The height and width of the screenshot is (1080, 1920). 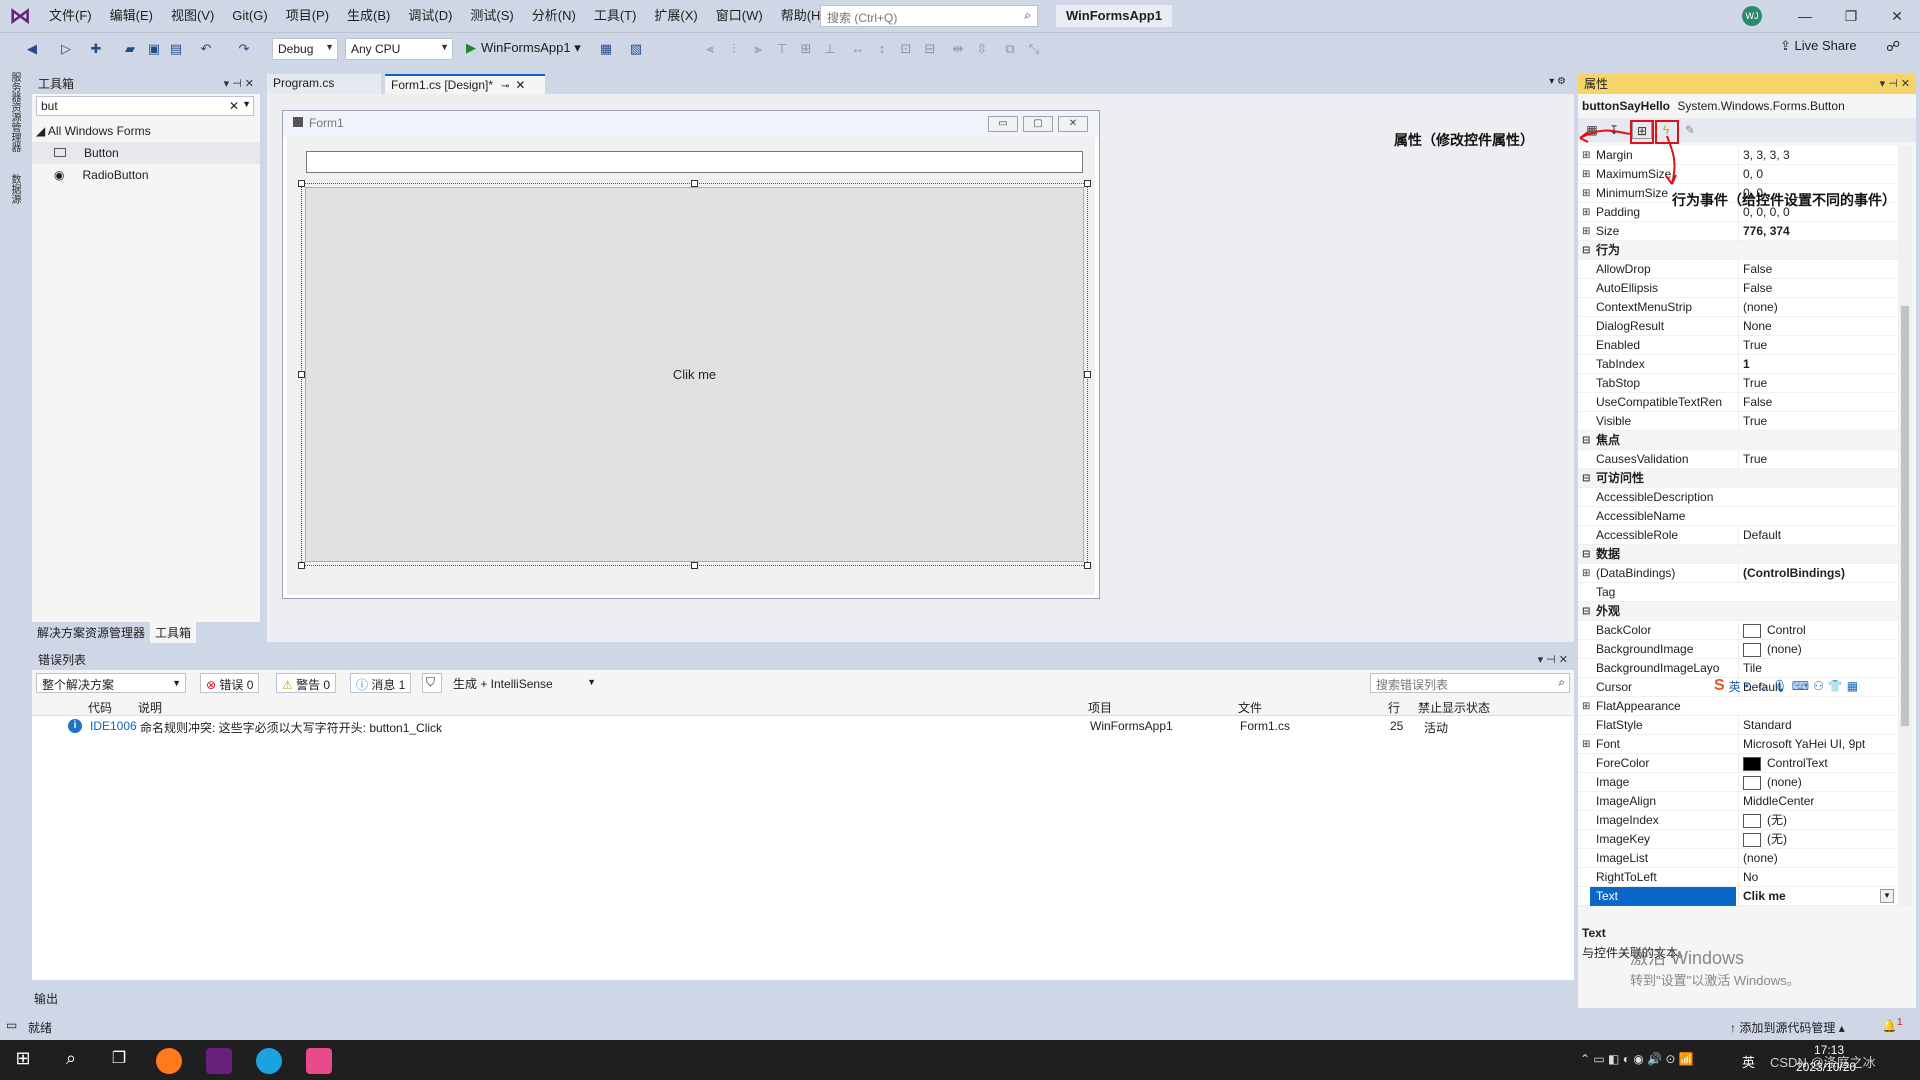 I want to click on property-value: Default, so click(x=1818, y=535).